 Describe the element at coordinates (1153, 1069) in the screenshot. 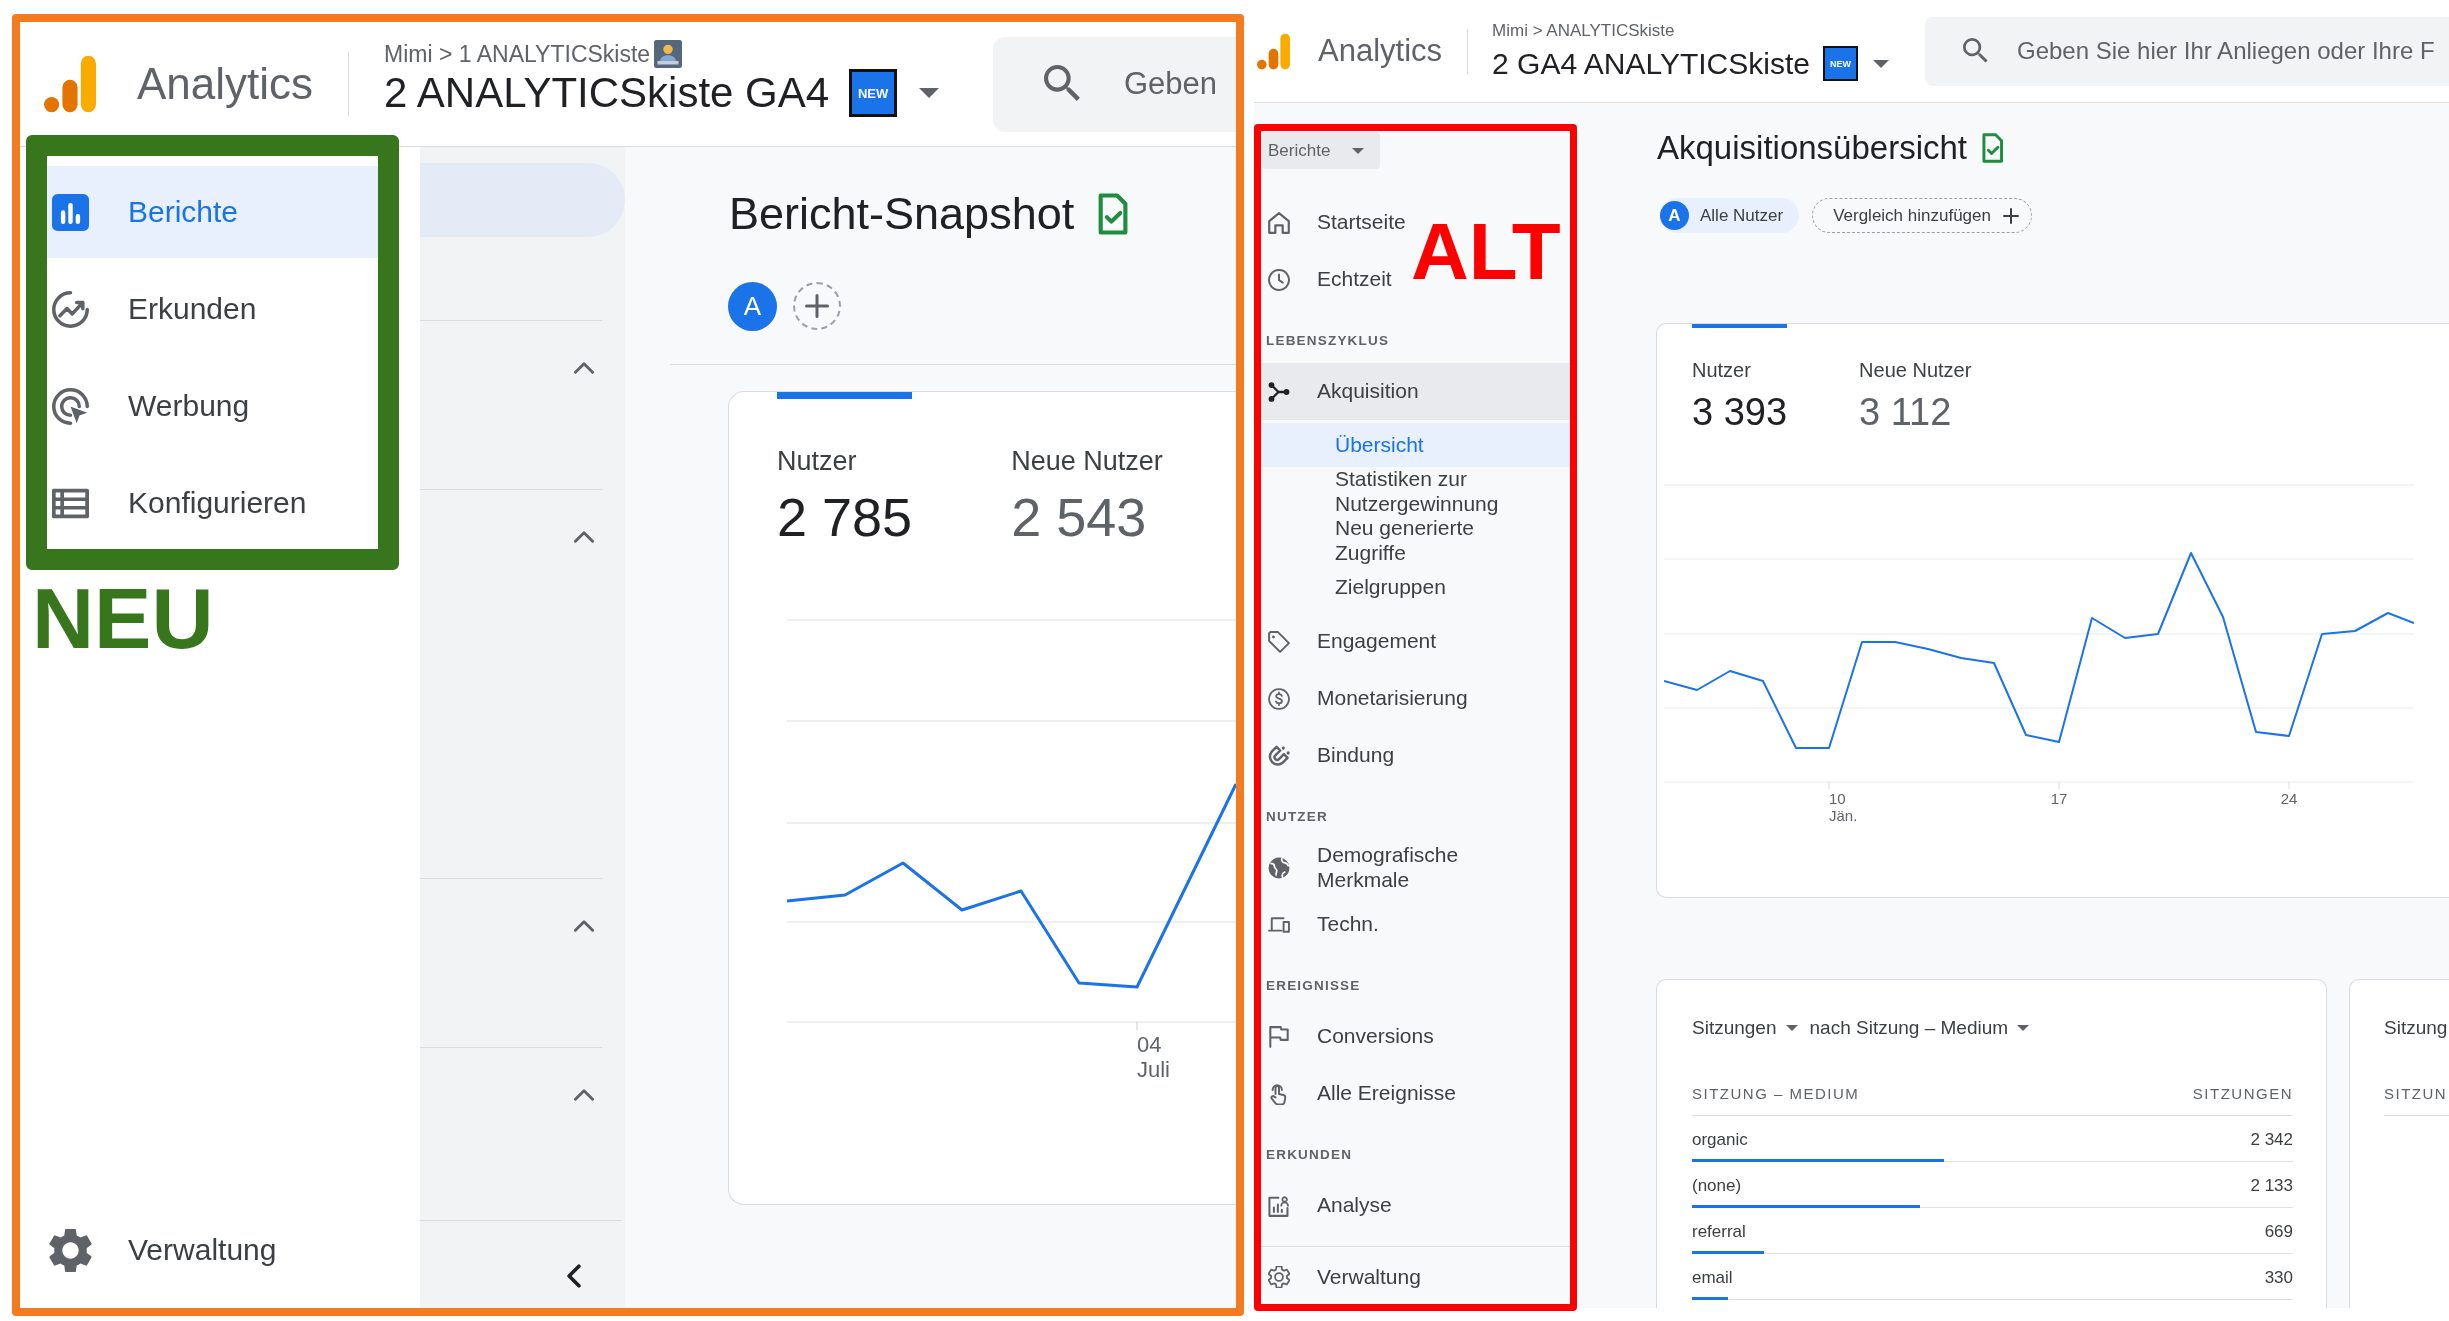

I see `axis-label: Juli` at that location.